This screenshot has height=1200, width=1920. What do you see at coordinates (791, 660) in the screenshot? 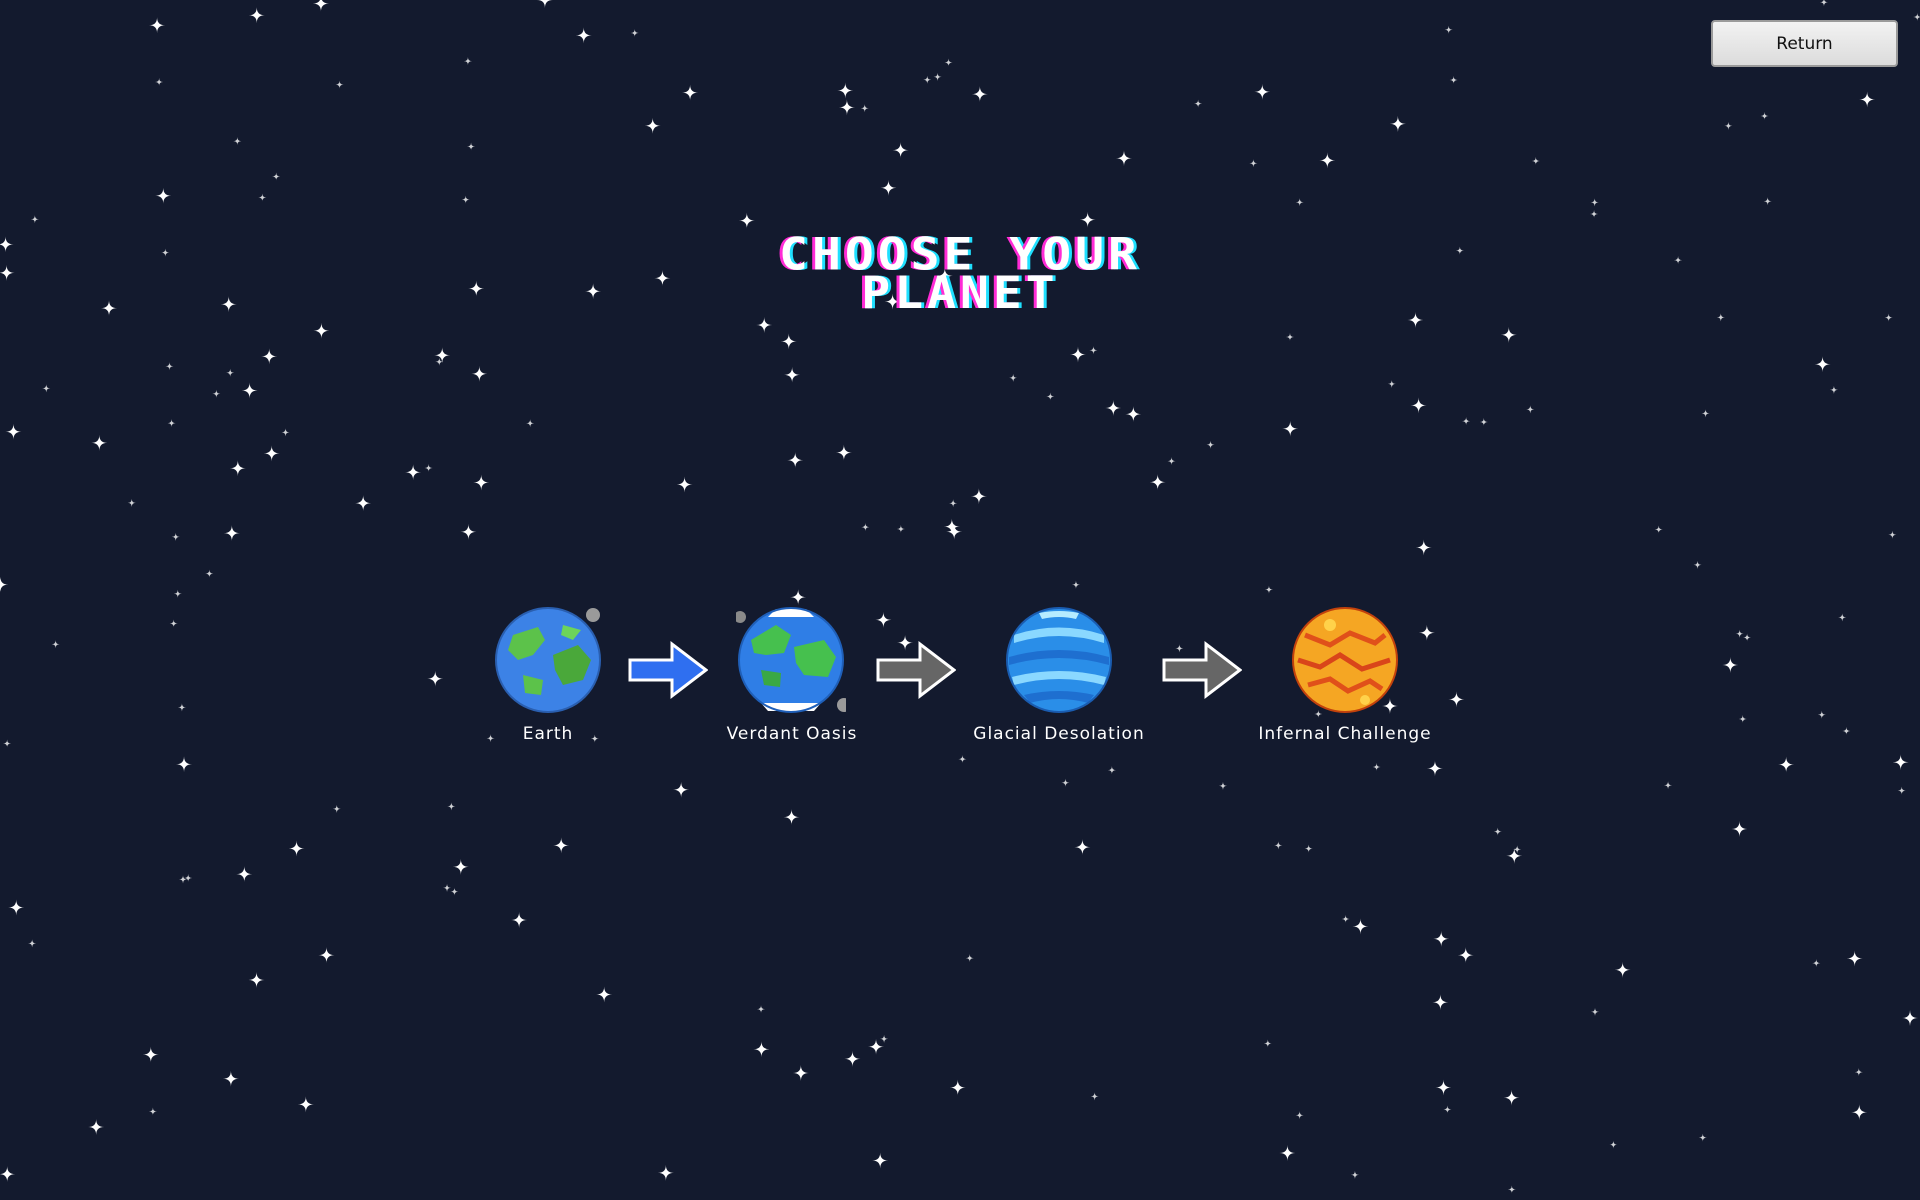
I see `planet-verdant-oasis` at bounding box center [791, 660].